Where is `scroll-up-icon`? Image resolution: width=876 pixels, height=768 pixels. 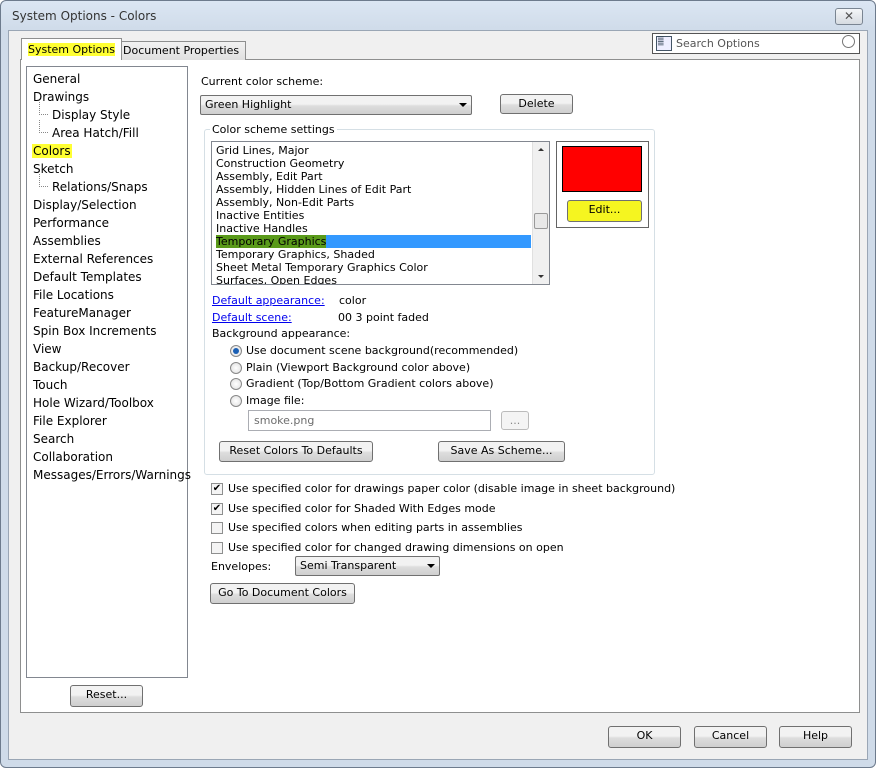 scroll-up-icon is located at coordinates (541, 149).